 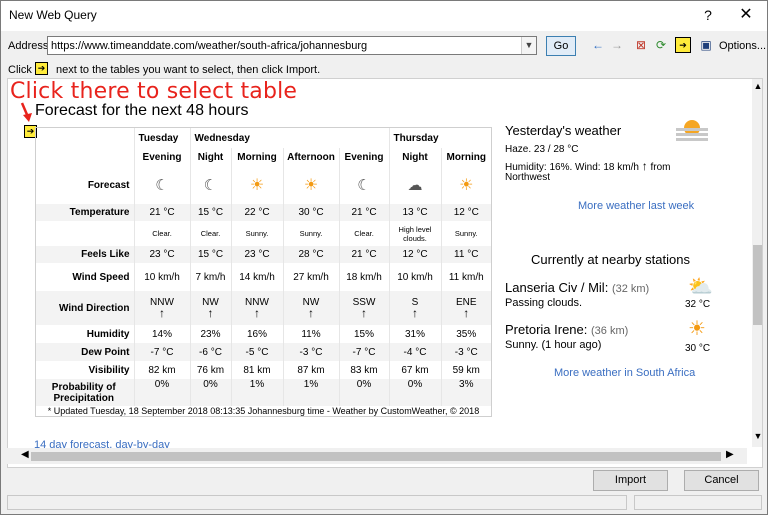 I want to click on address-input, so click(x=292, y=45).